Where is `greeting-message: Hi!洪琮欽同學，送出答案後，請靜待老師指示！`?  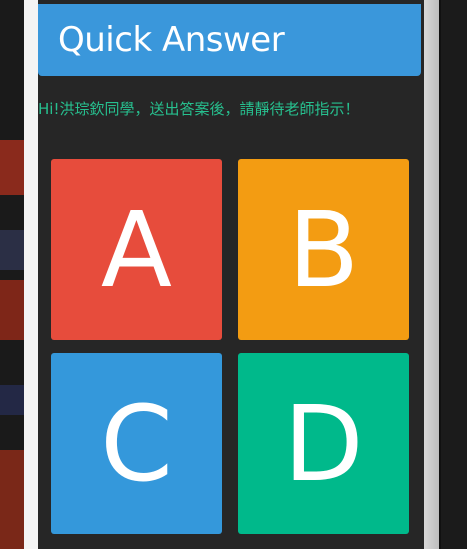 greeting-message: Hi!洪琮欽同學，送出答案後，請靜待老師指示！ is located at coordinates (199, 109).